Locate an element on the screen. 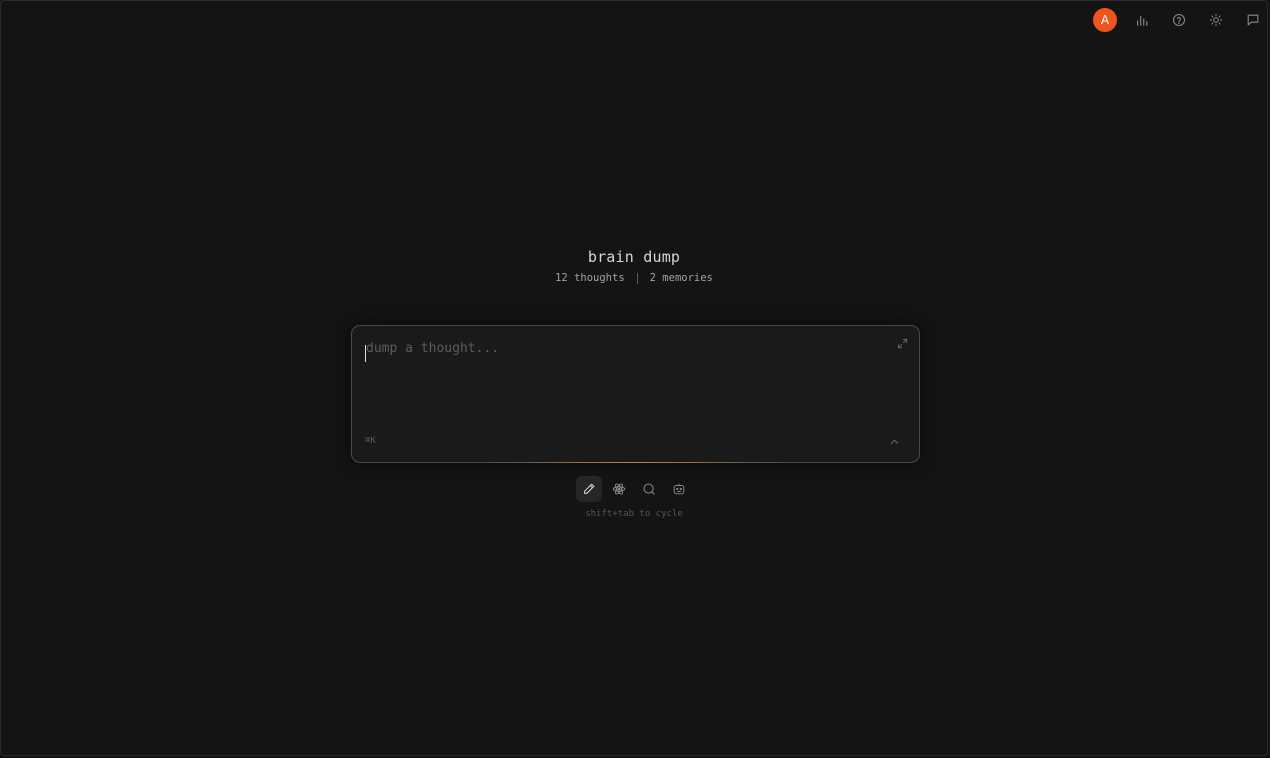  mode-bot-button is located at coordinates (679, 489).